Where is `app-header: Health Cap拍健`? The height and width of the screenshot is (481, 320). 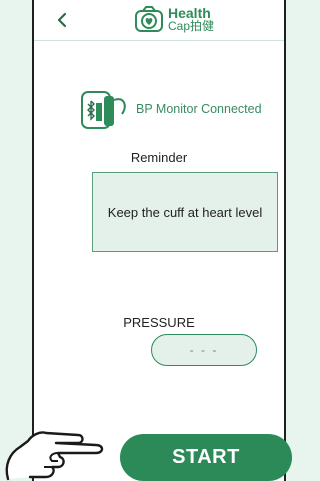
app-header: Health Cap拍健 is located at coordinates (159, 20).